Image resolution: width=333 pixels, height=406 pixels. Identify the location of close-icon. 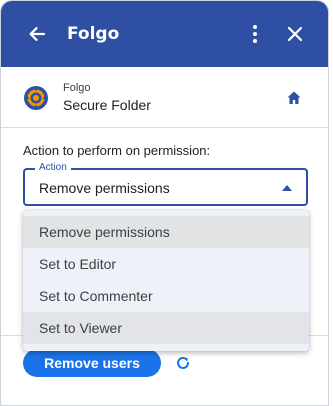
(295, 34).